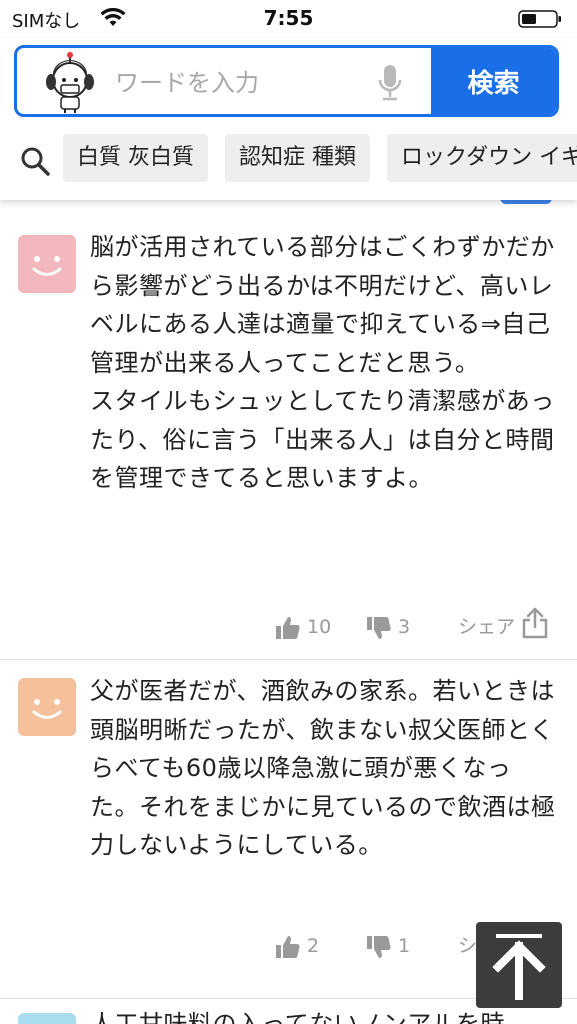  What do you see at coordinates (303, 627) in the screenshot?
I see `like-button: 10` at bounding box center [303, 627].